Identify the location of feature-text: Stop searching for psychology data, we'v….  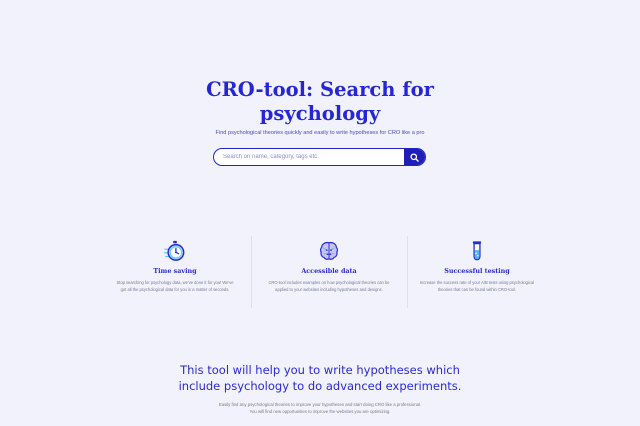
(175, 286).